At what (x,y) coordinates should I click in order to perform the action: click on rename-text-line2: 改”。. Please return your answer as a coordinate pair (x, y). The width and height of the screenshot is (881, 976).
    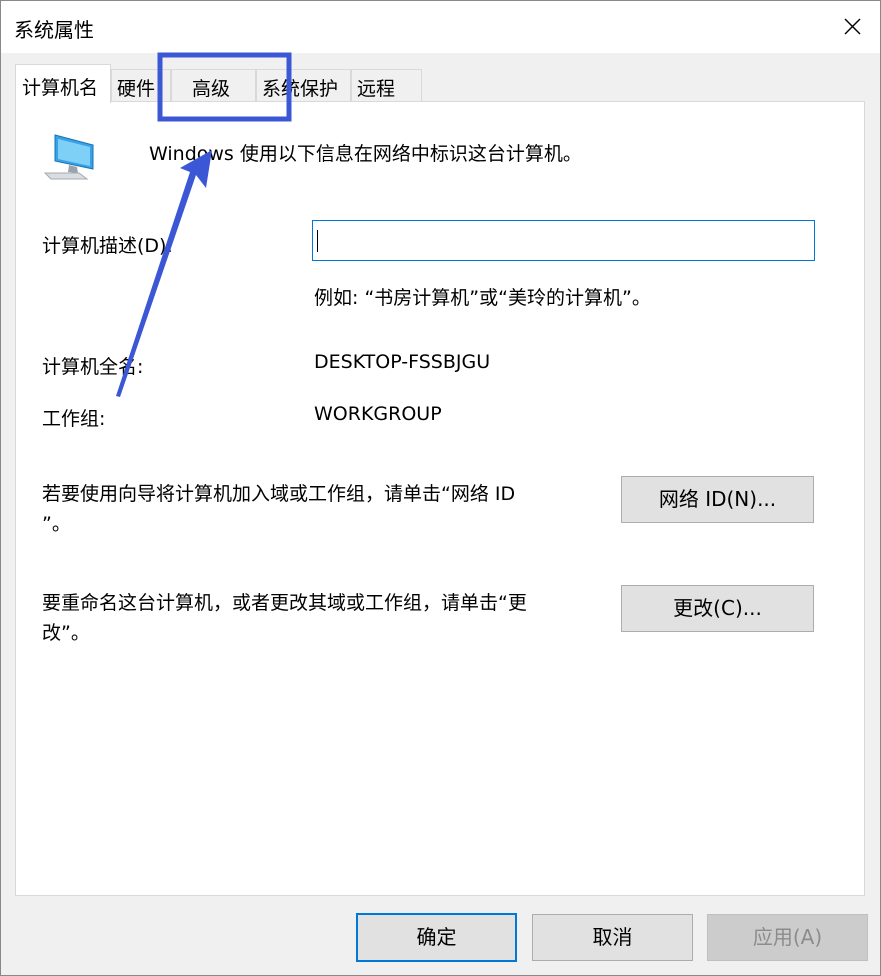
    Looking at the image, I should click on (66, 633).